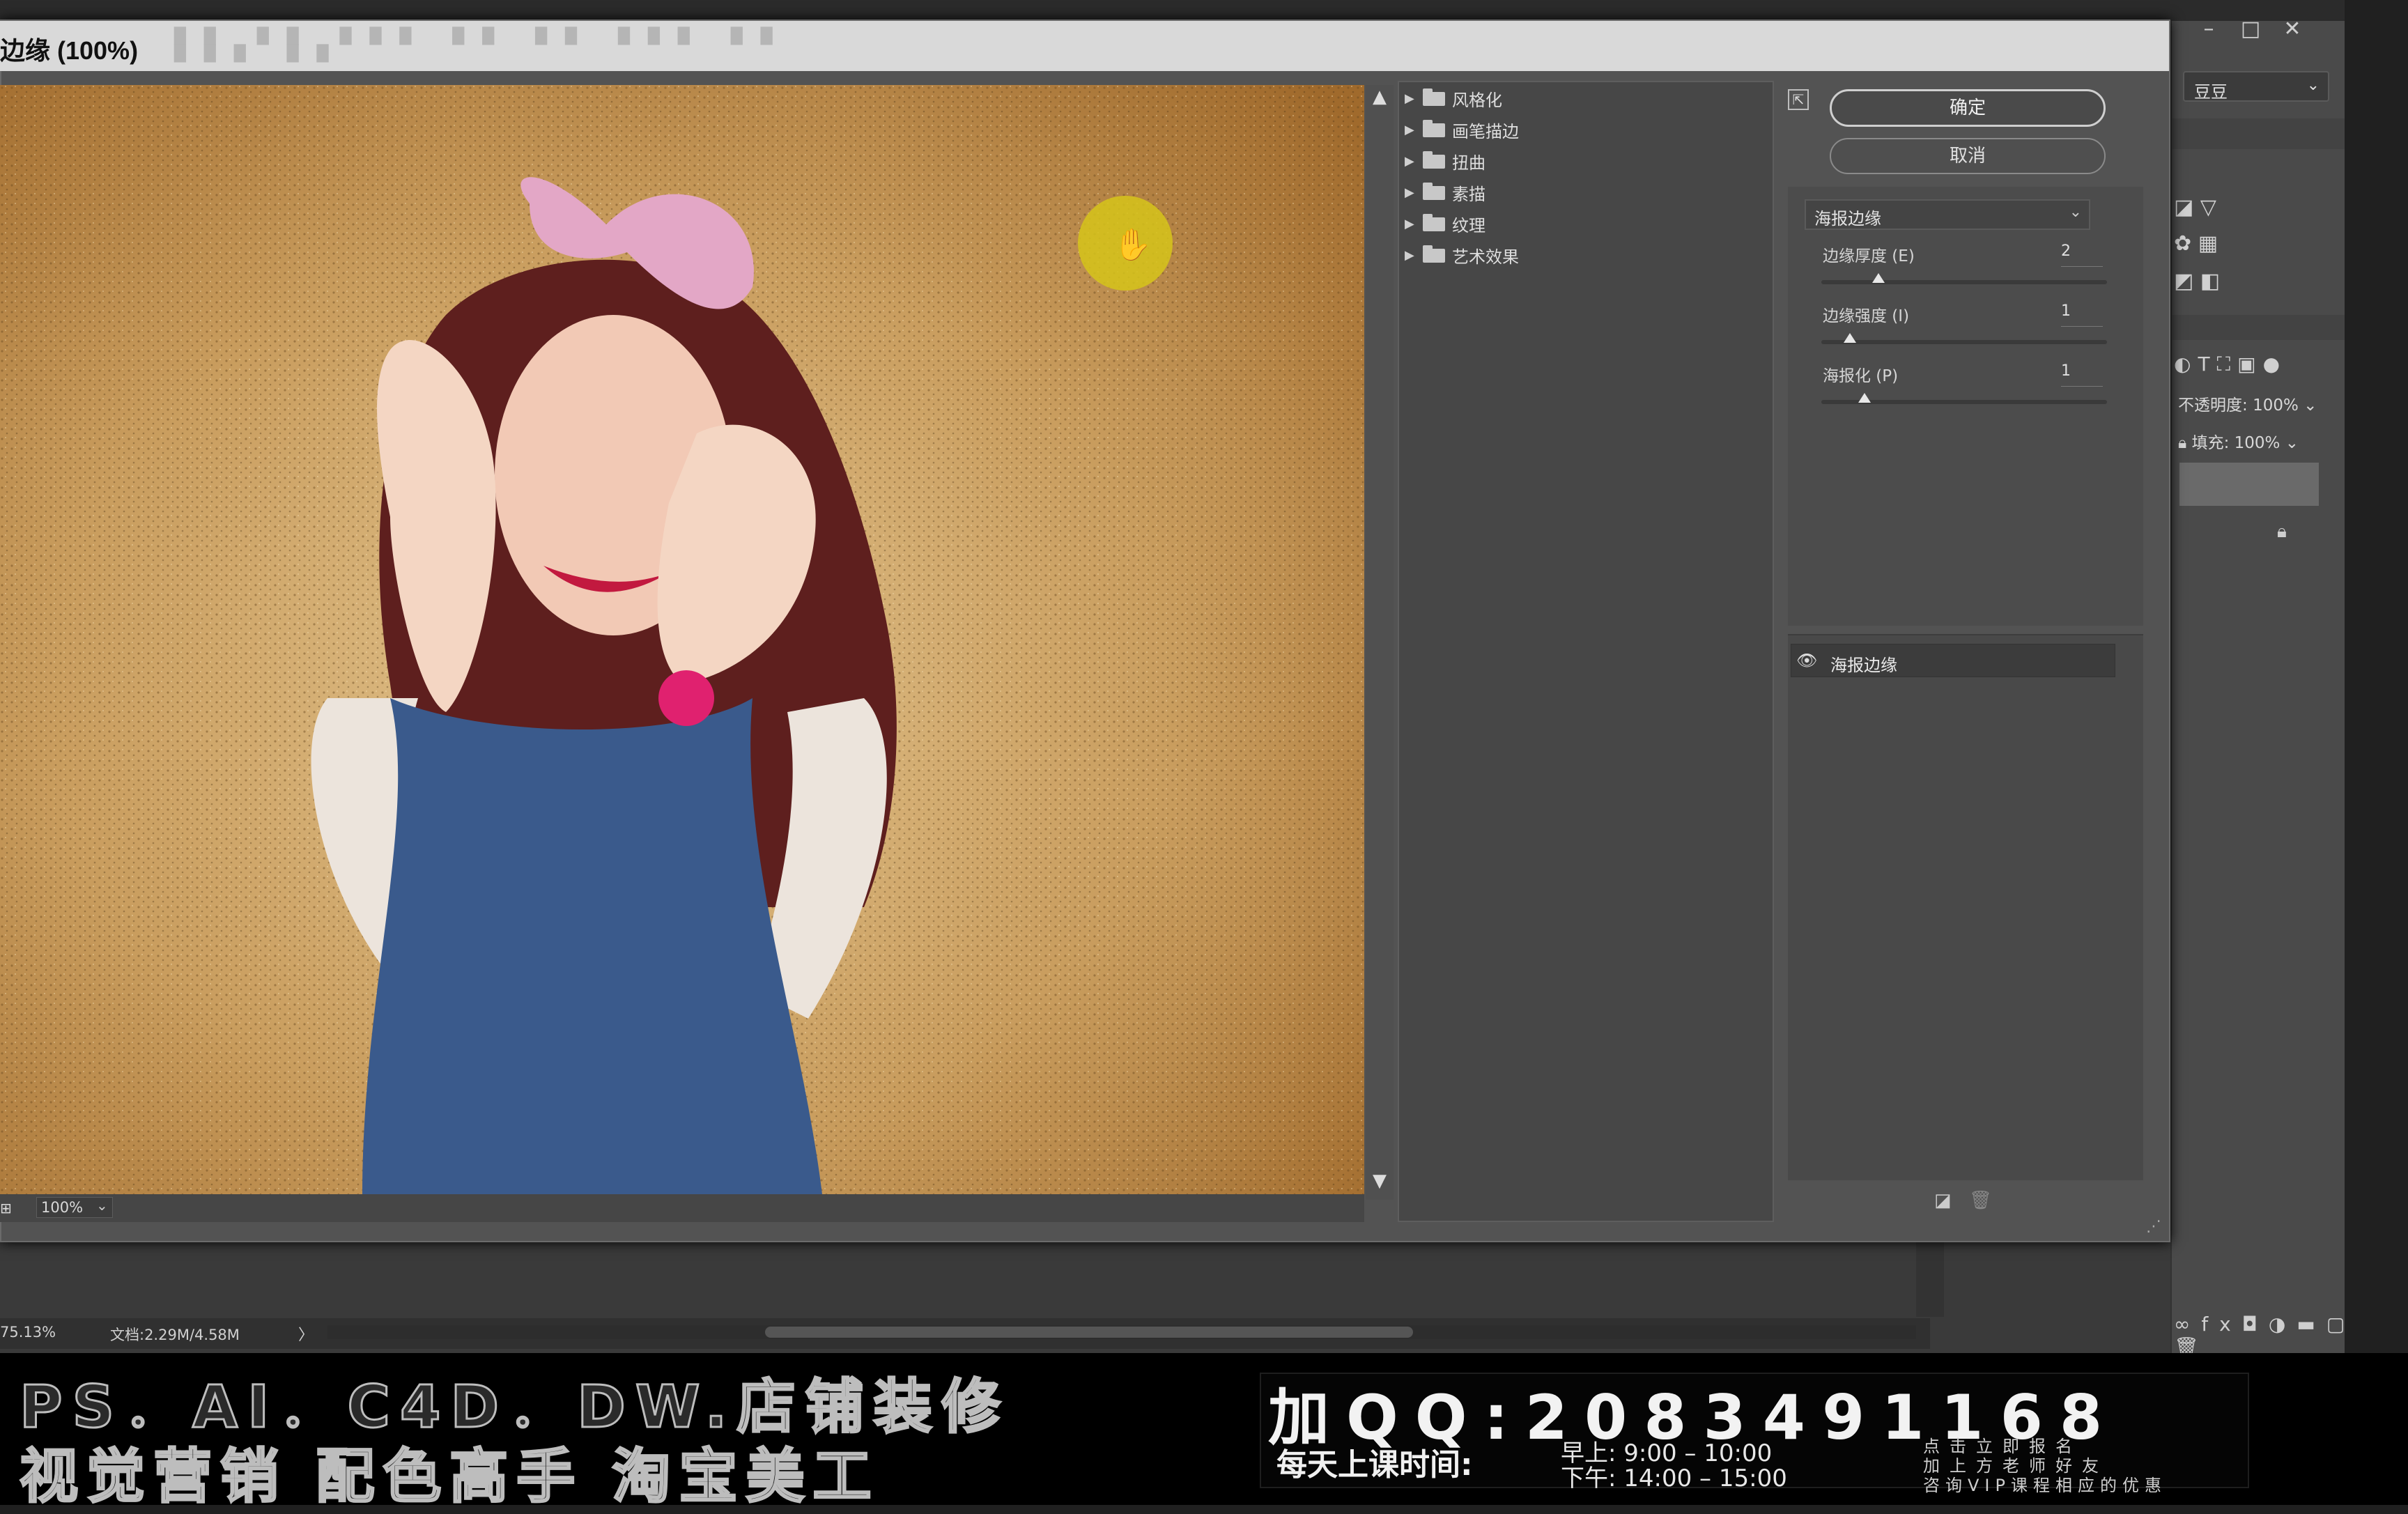  I want to click on minimize-icon: –, so click(2209, 29).